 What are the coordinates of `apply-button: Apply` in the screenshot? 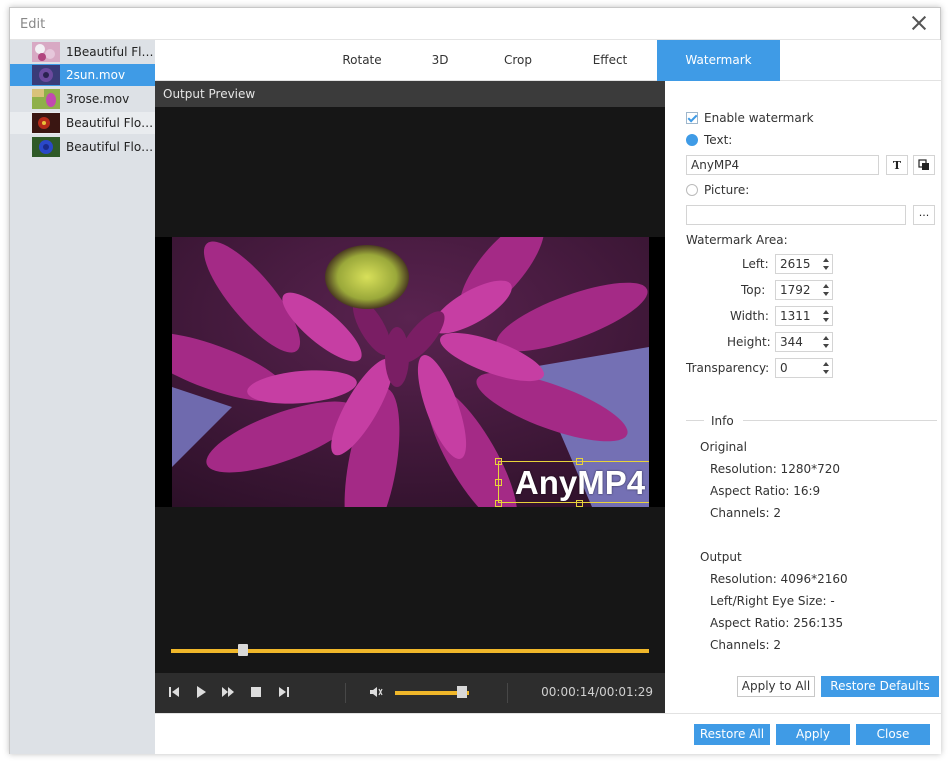 It's located at (813, 734).